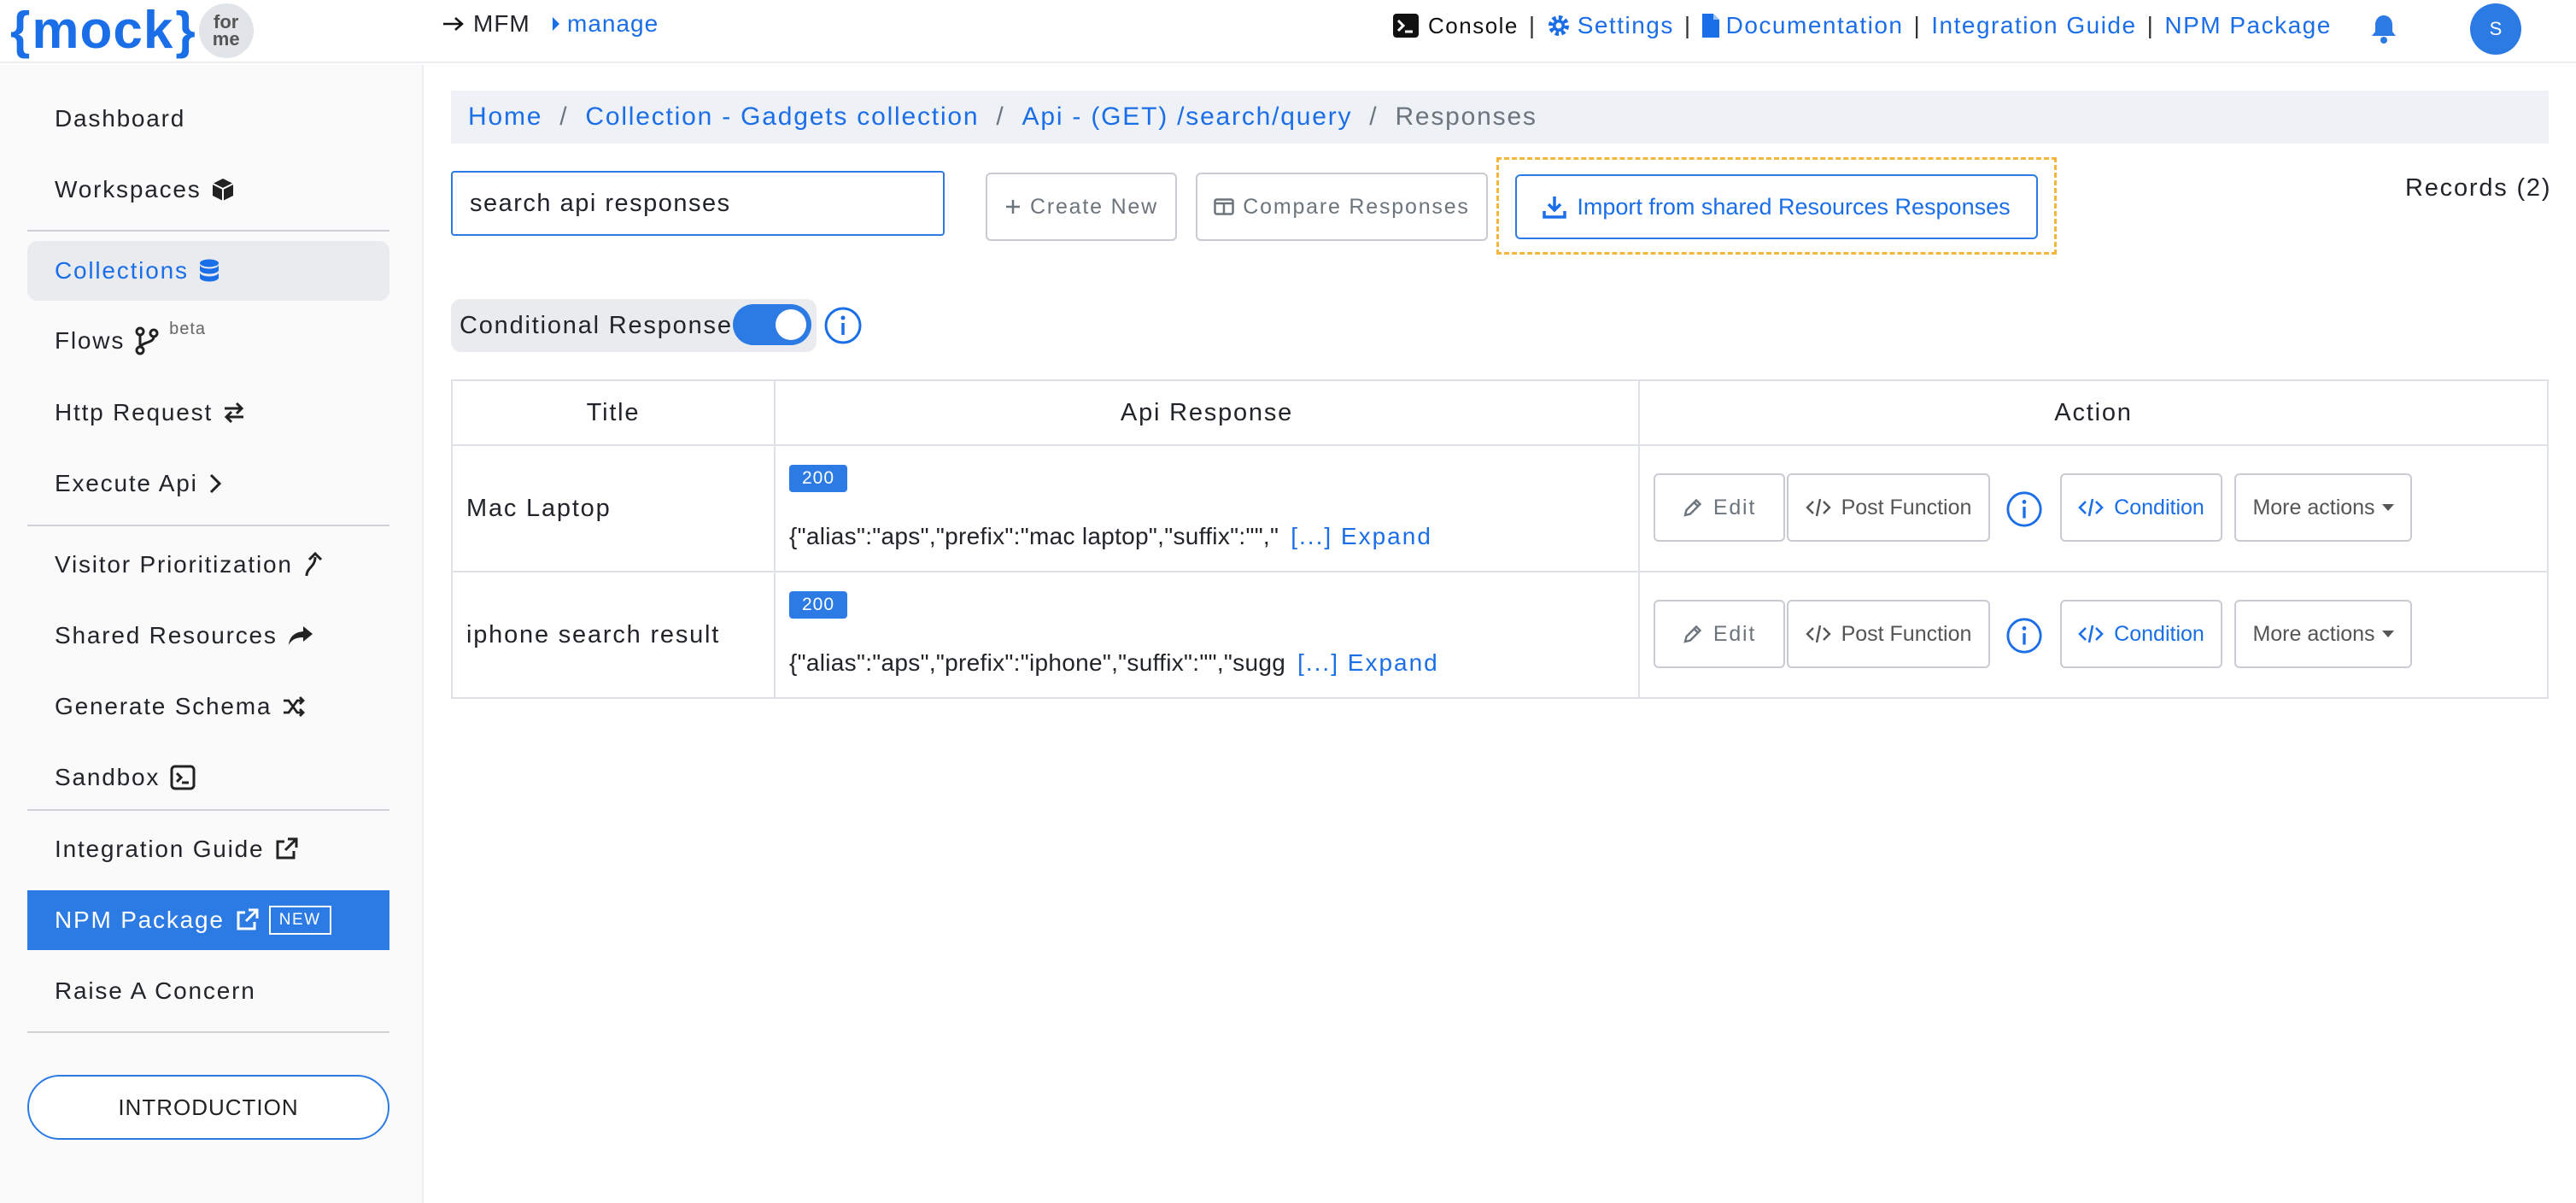  Describe the element at coordinates (208, 777) in the screenshot. I see `sidebar-item-sandbox: Sandbox` at that location.